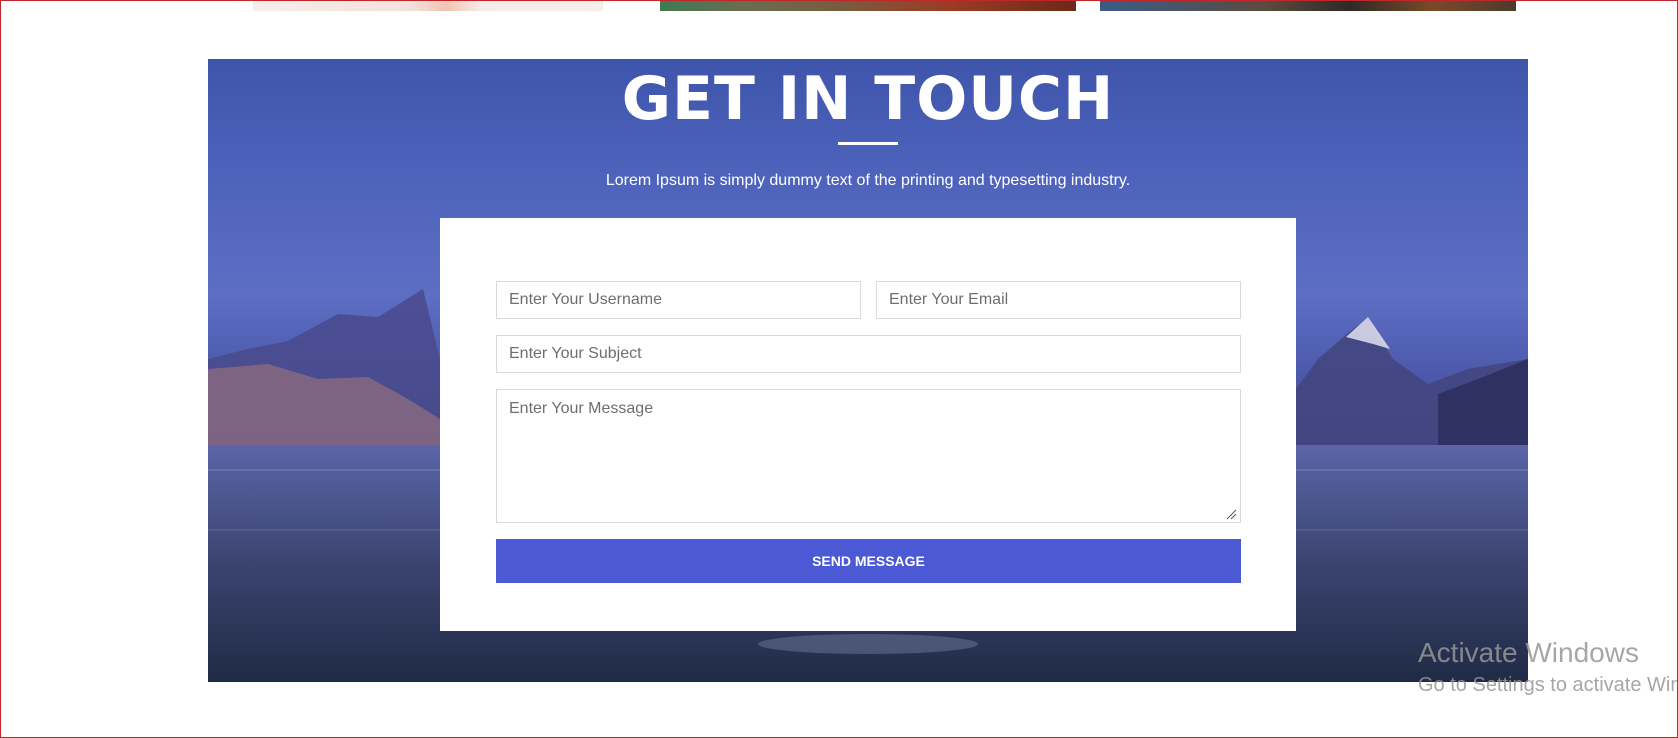  I want to click on resize-grip-icon, so click(1231, 514).